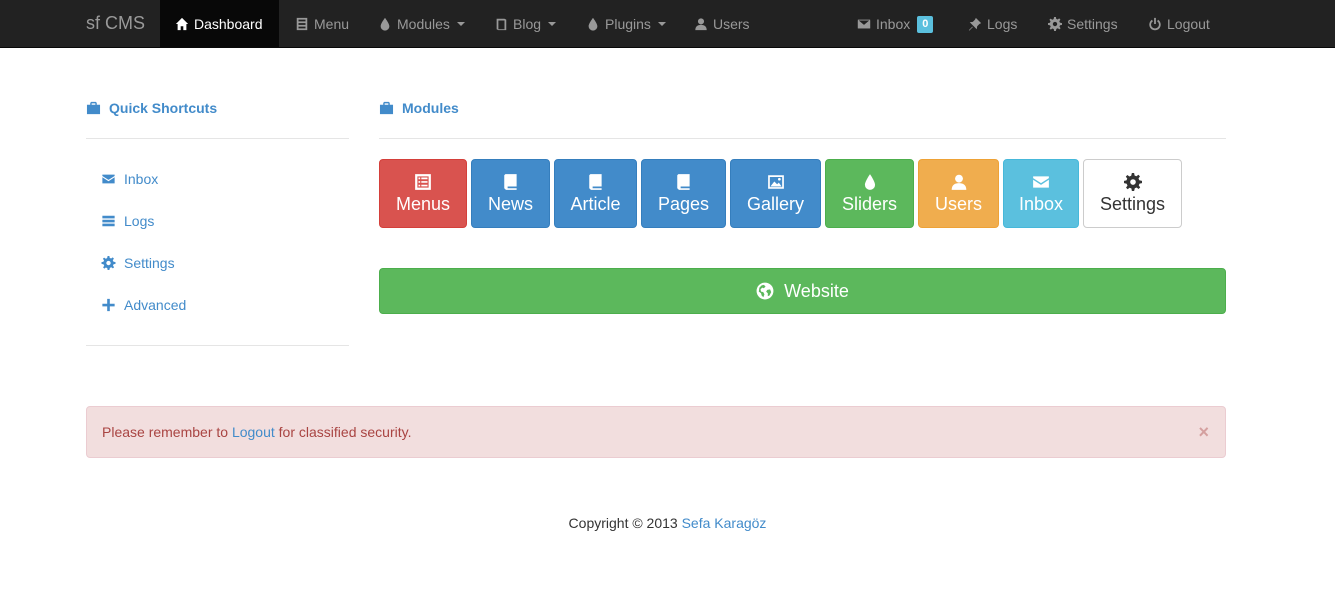 The width and height of the screenshot is (1335, 607). What do you see at coordinates (1002, 24) in the screenshot?
I see `nav-logs-label: Logs` at bounding box center [1002, 24].